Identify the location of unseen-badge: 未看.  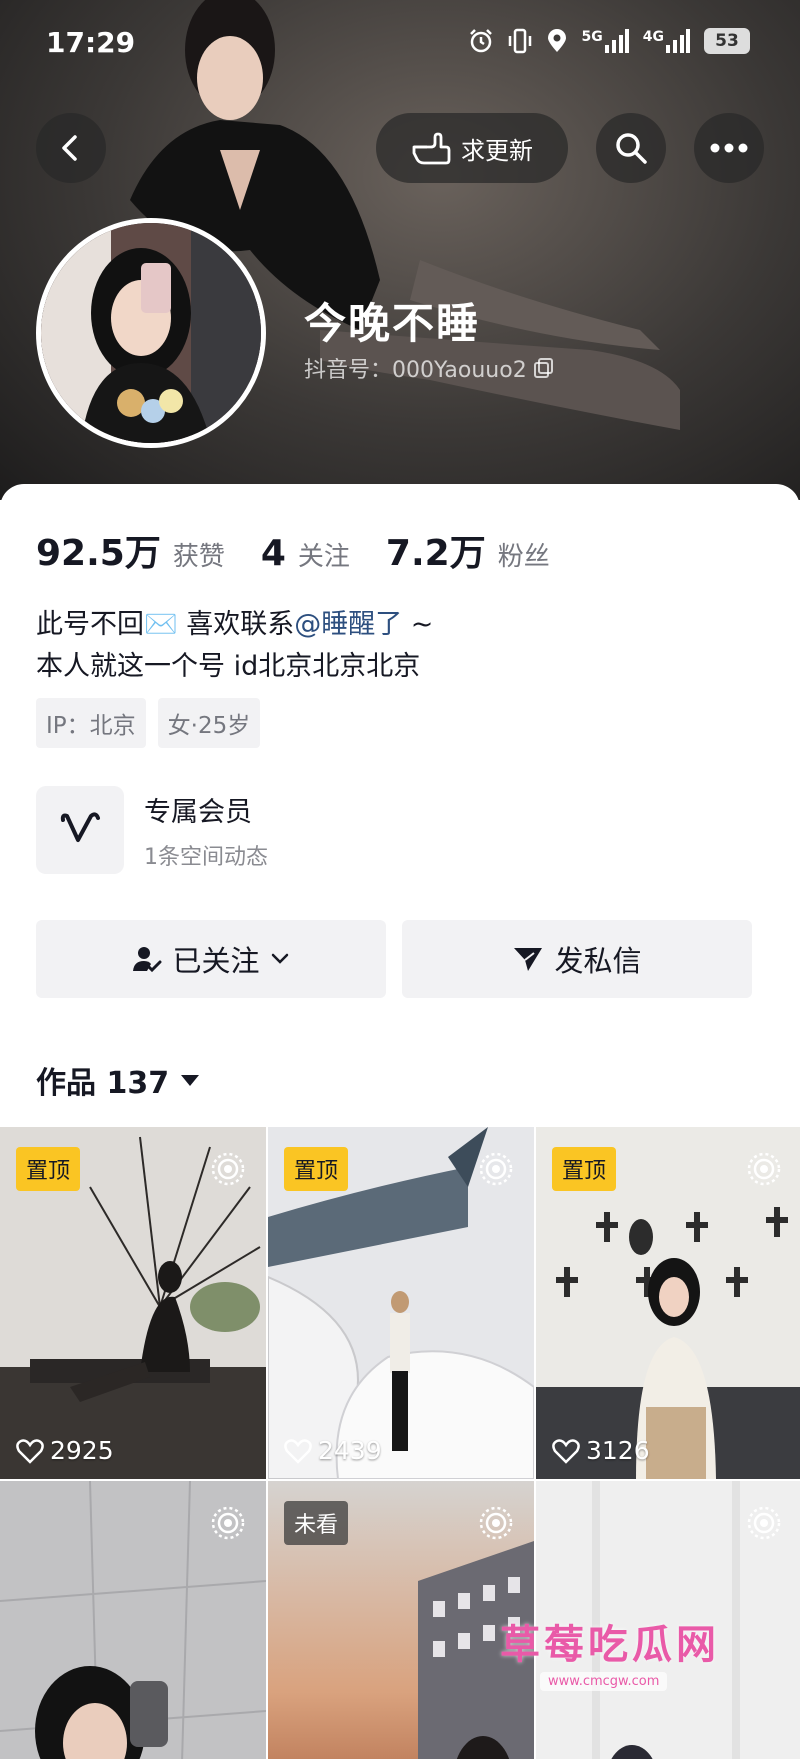
(316, 1523).